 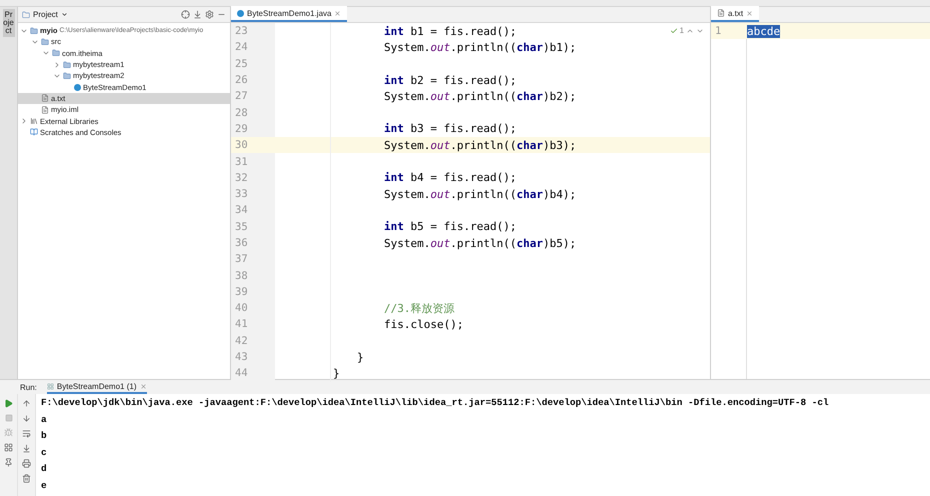 I want to click on line-number: 1, so click(x=718, y=31).